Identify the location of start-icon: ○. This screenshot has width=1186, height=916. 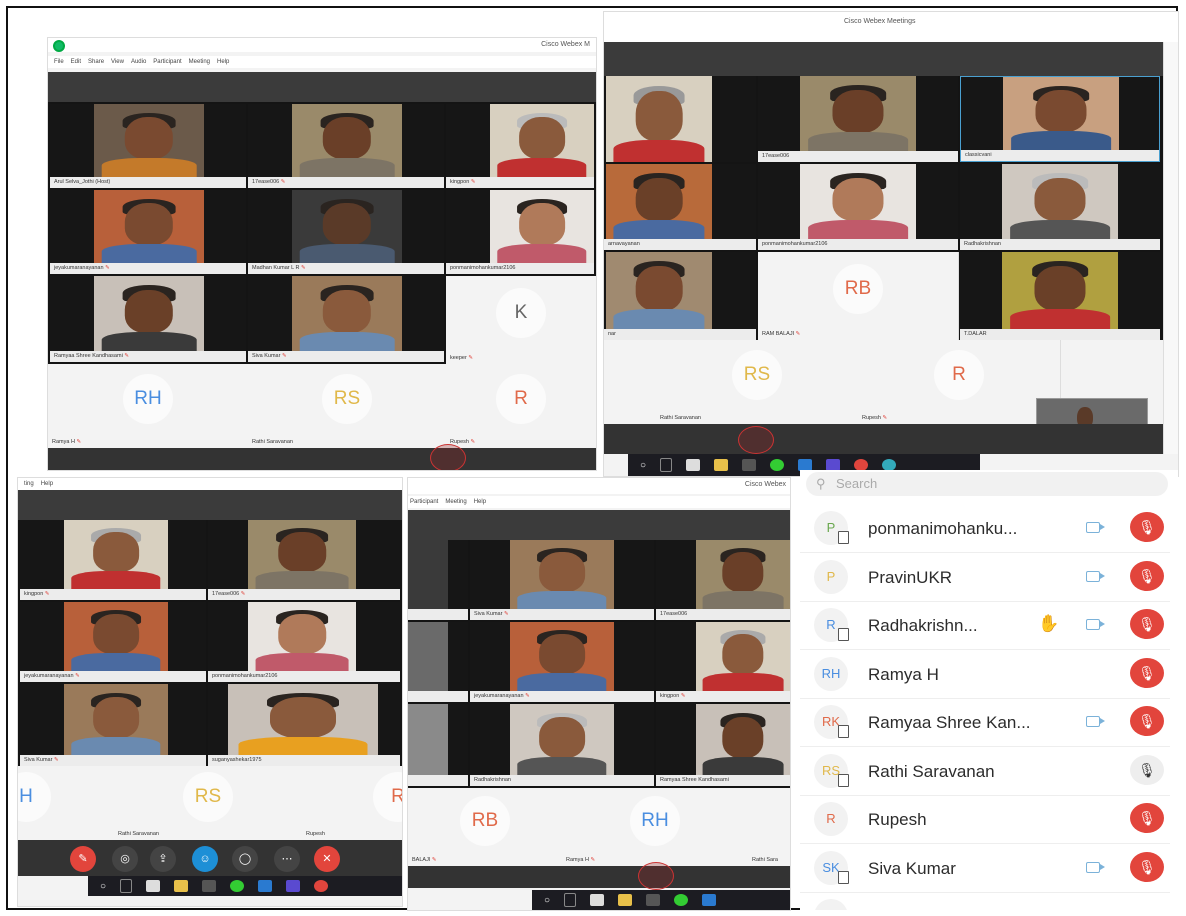
(547, 900).